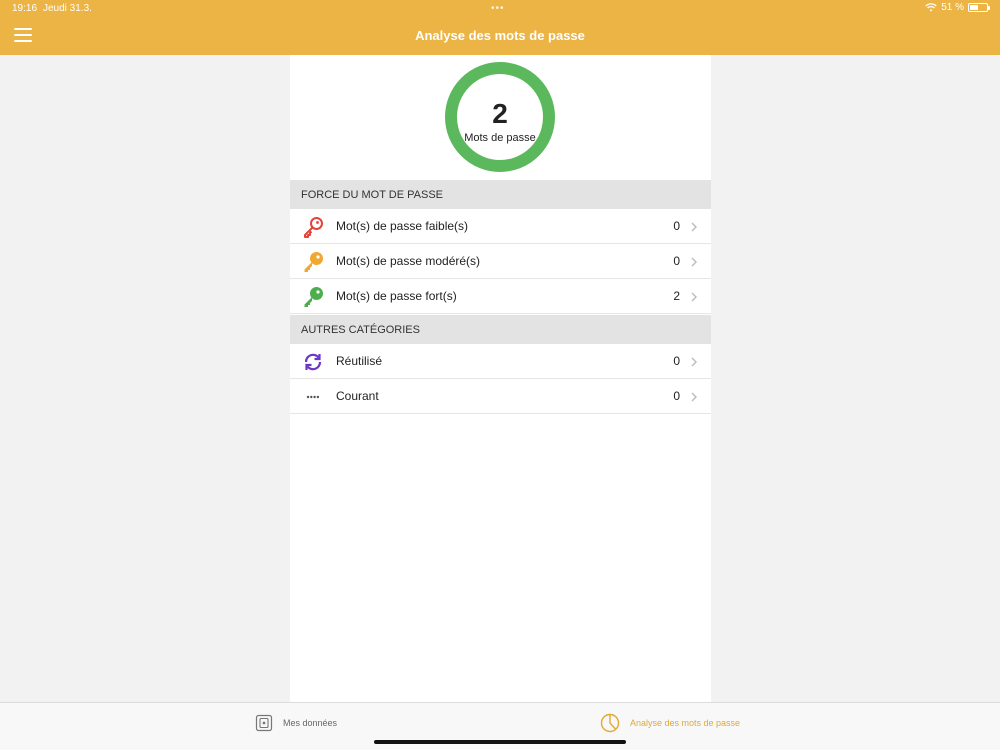 The width and height of the screenshot is (1000, 750). Describe the element at coordinates (25, 8) in the screenshot. I see `status-time: 19:16` at that location.